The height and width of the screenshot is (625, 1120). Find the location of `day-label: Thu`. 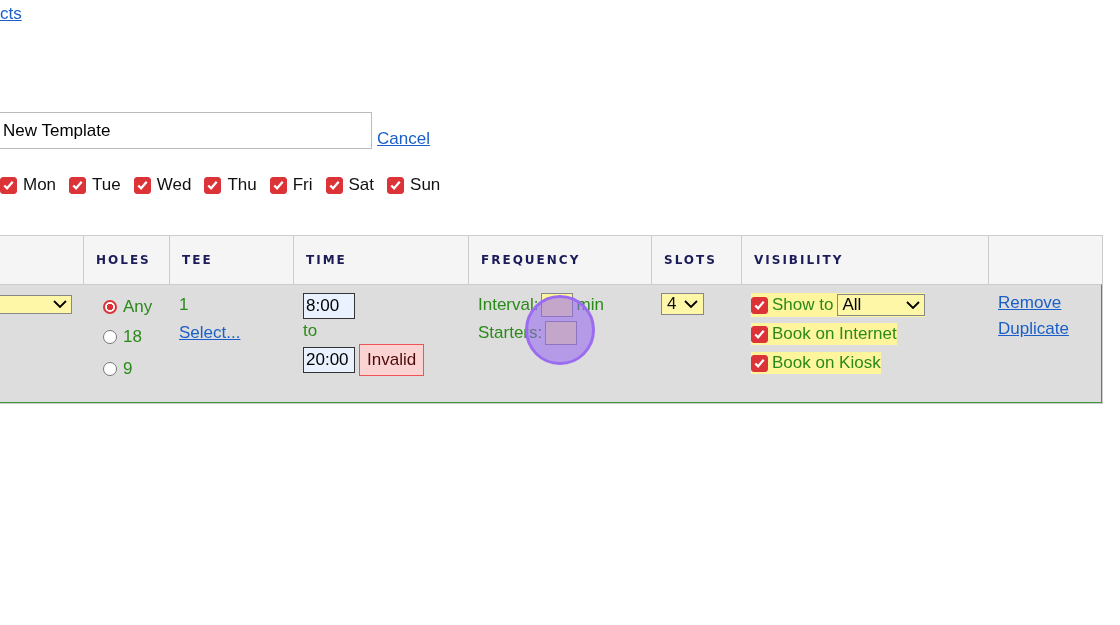

day-label: Thu is located at coordinates (242, 185).